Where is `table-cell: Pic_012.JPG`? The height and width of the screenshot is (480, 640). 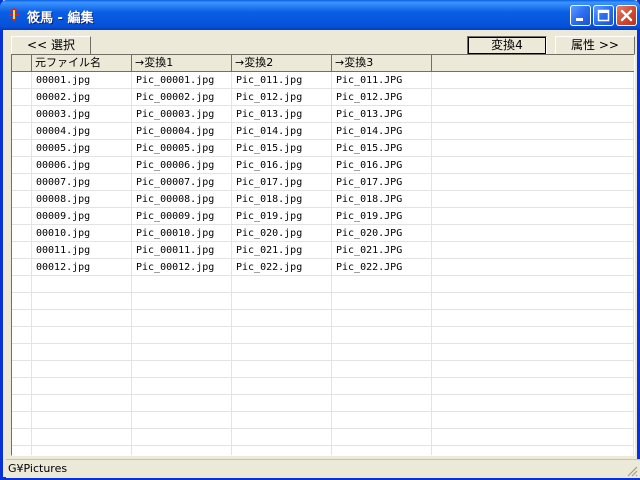
table-cell: Pic_012.JPG is located at coordinates (382, 97).